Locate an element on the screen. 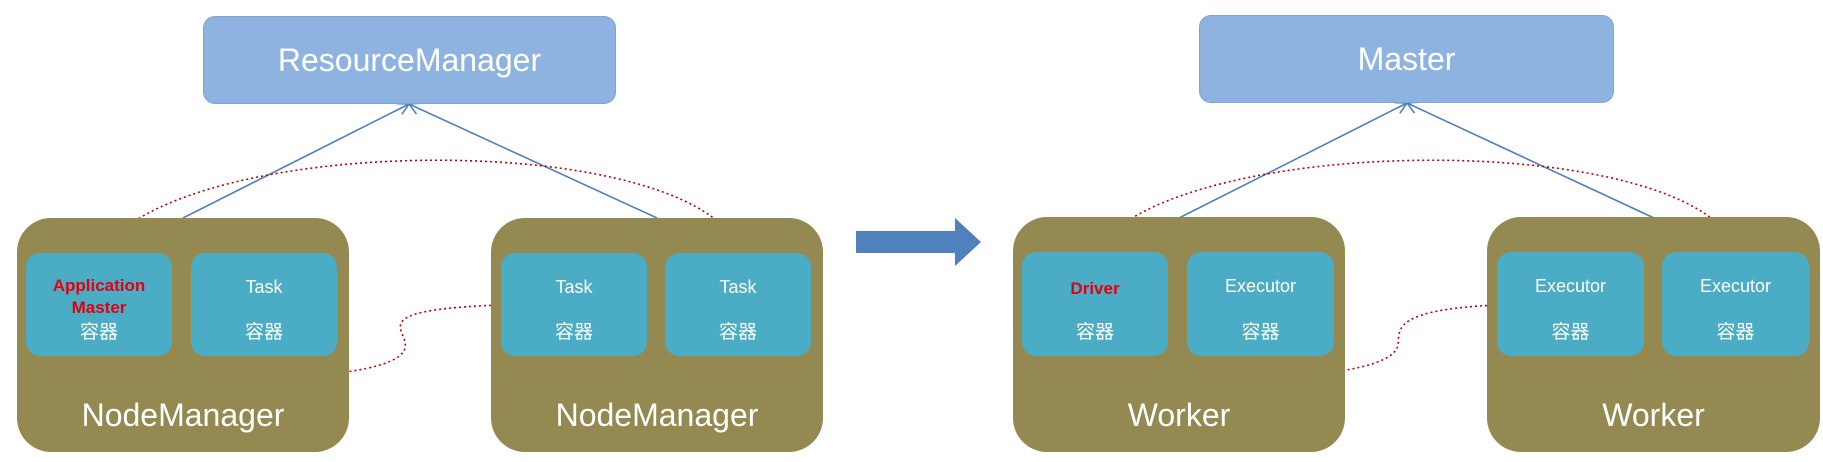 This screenshot has width=1823, height=462. container-title: Driver is located at coordinates (1095, 288).